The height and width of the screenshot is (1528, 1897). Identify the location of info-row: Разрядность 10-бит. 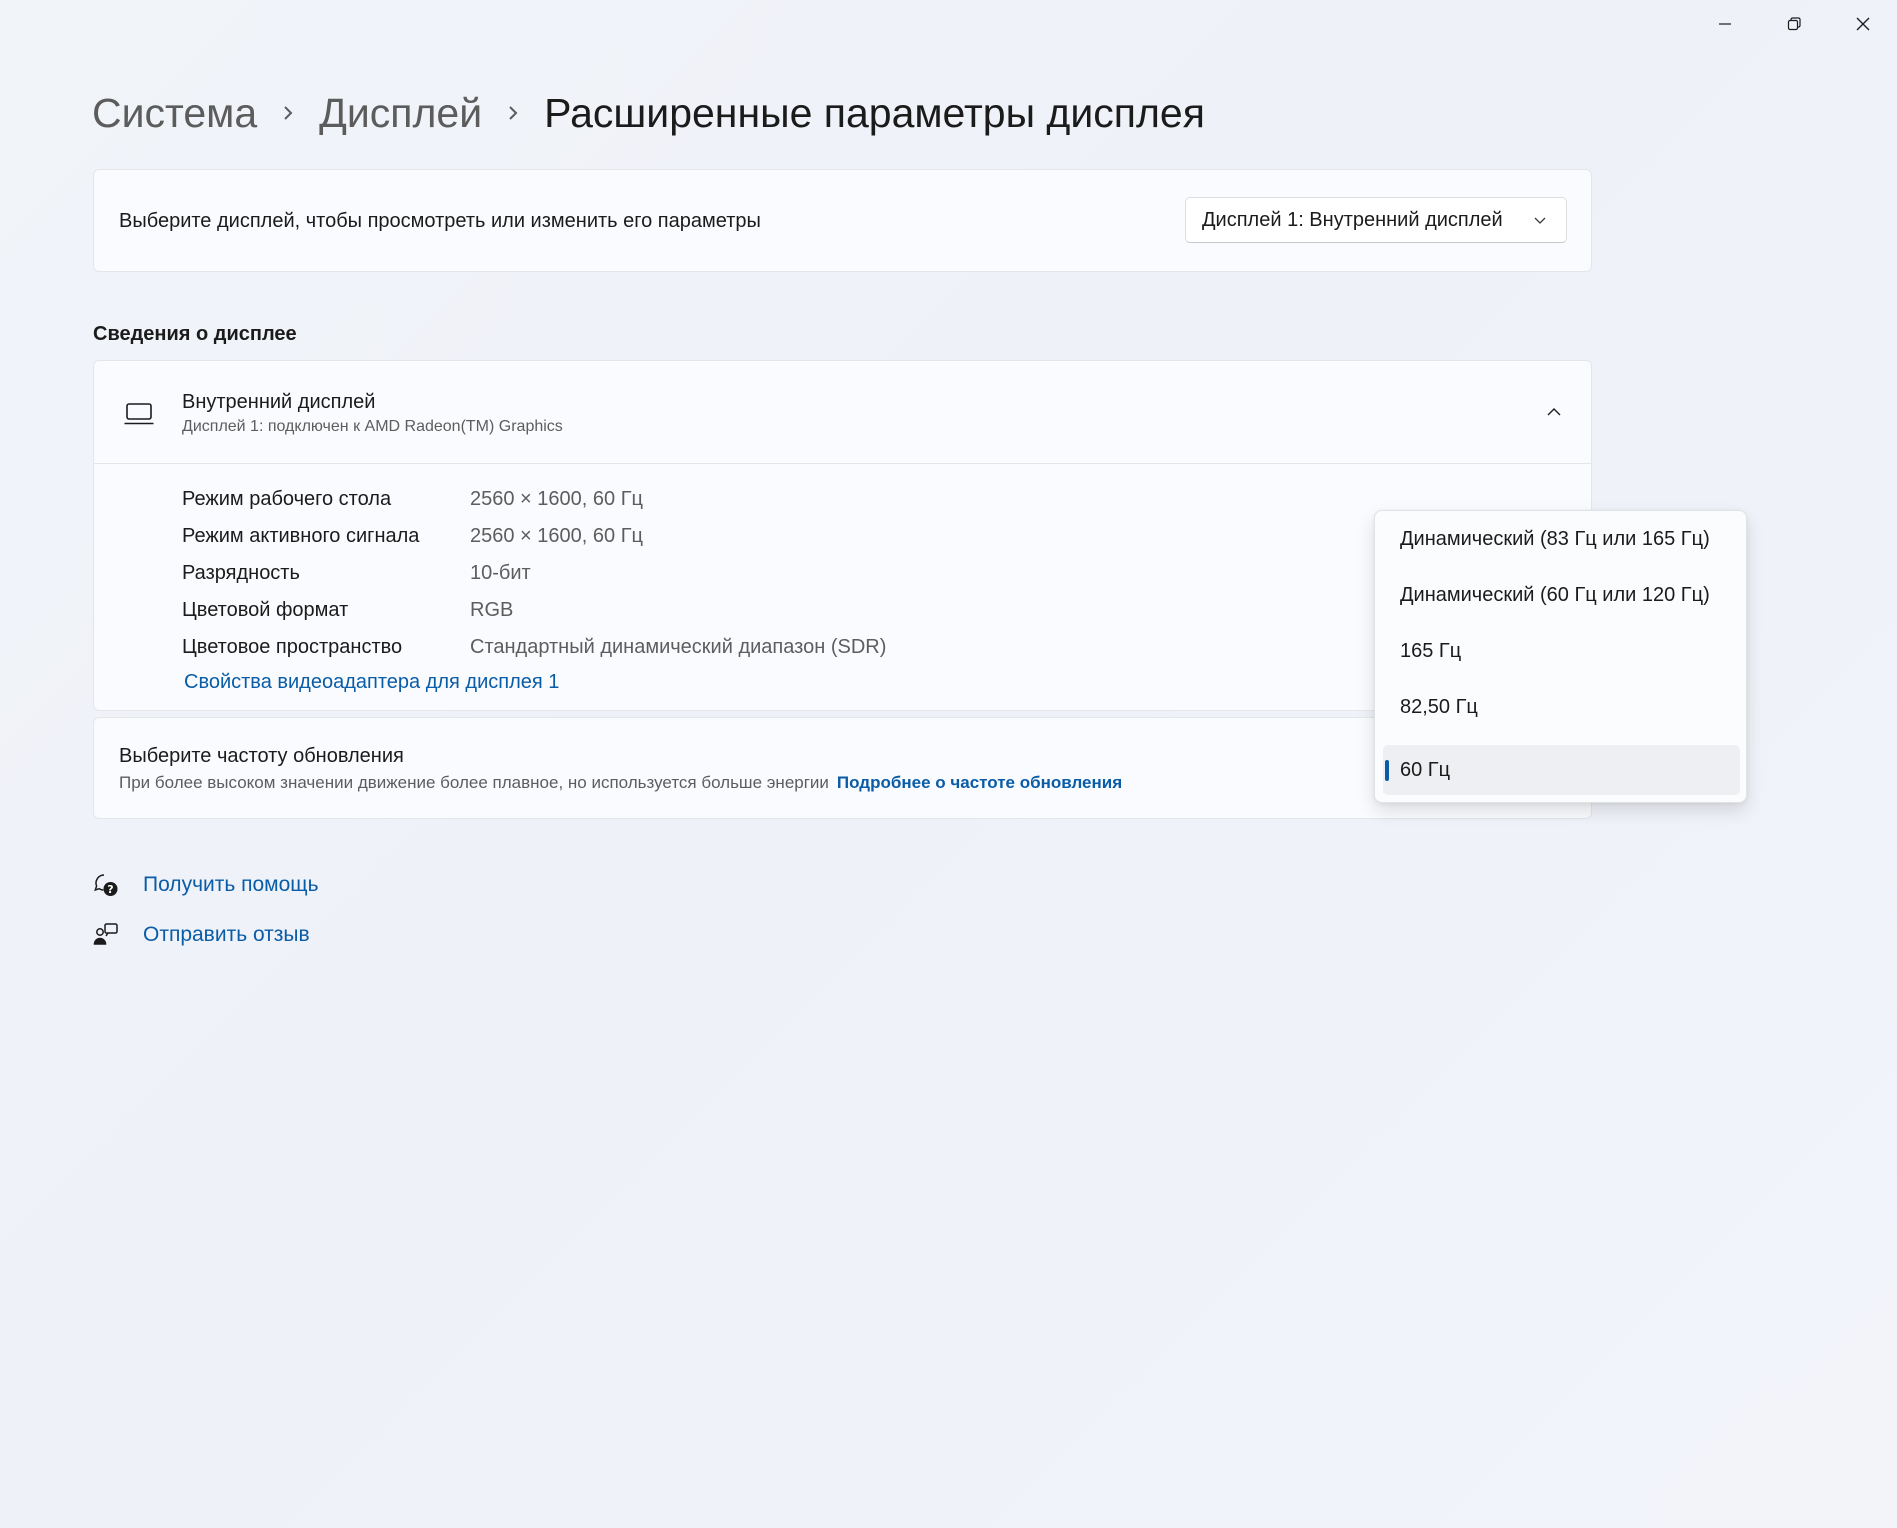
(534, 573).